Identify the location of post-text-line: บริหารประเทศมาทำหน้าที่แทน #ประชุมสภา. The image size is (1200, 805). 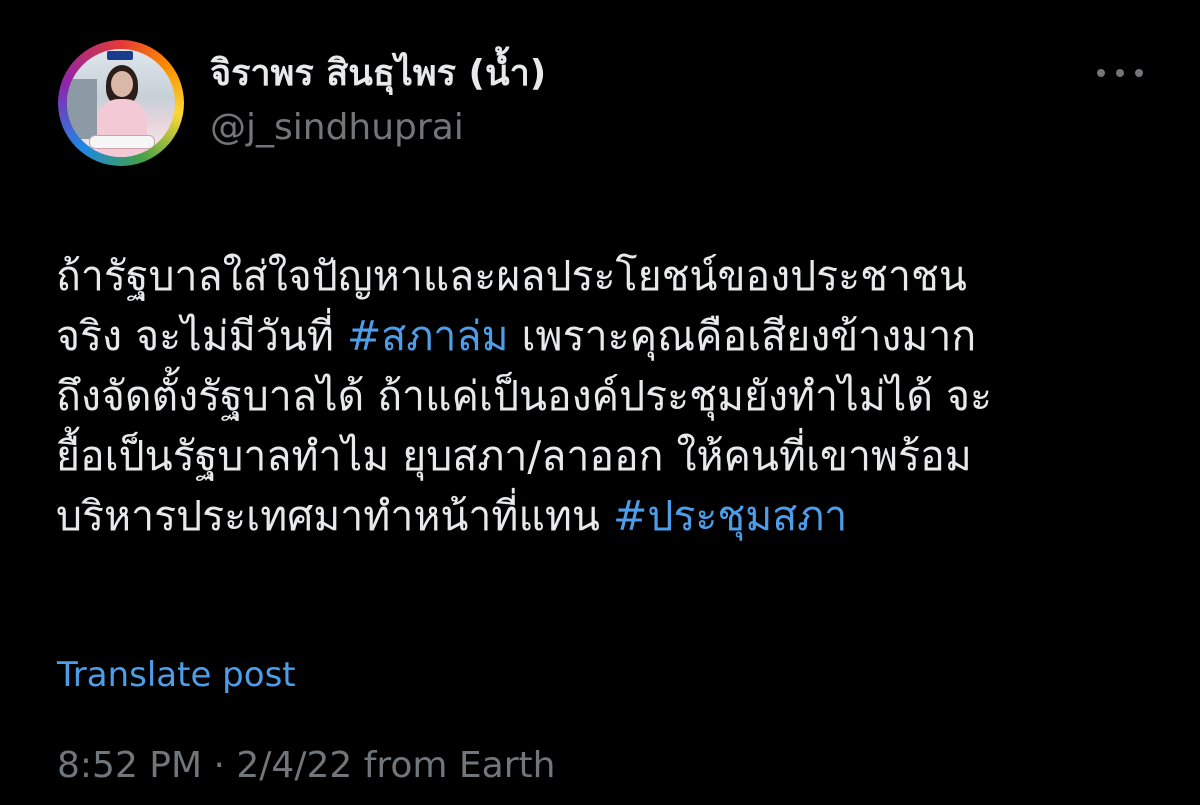
(611, 516).